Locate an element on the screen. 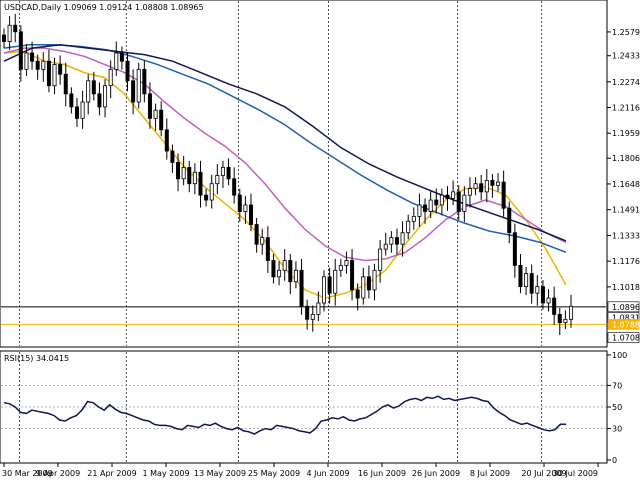 This screenshot has height=484, width=640. svg-text: 1.07080 is located at coordinates (626, 338).